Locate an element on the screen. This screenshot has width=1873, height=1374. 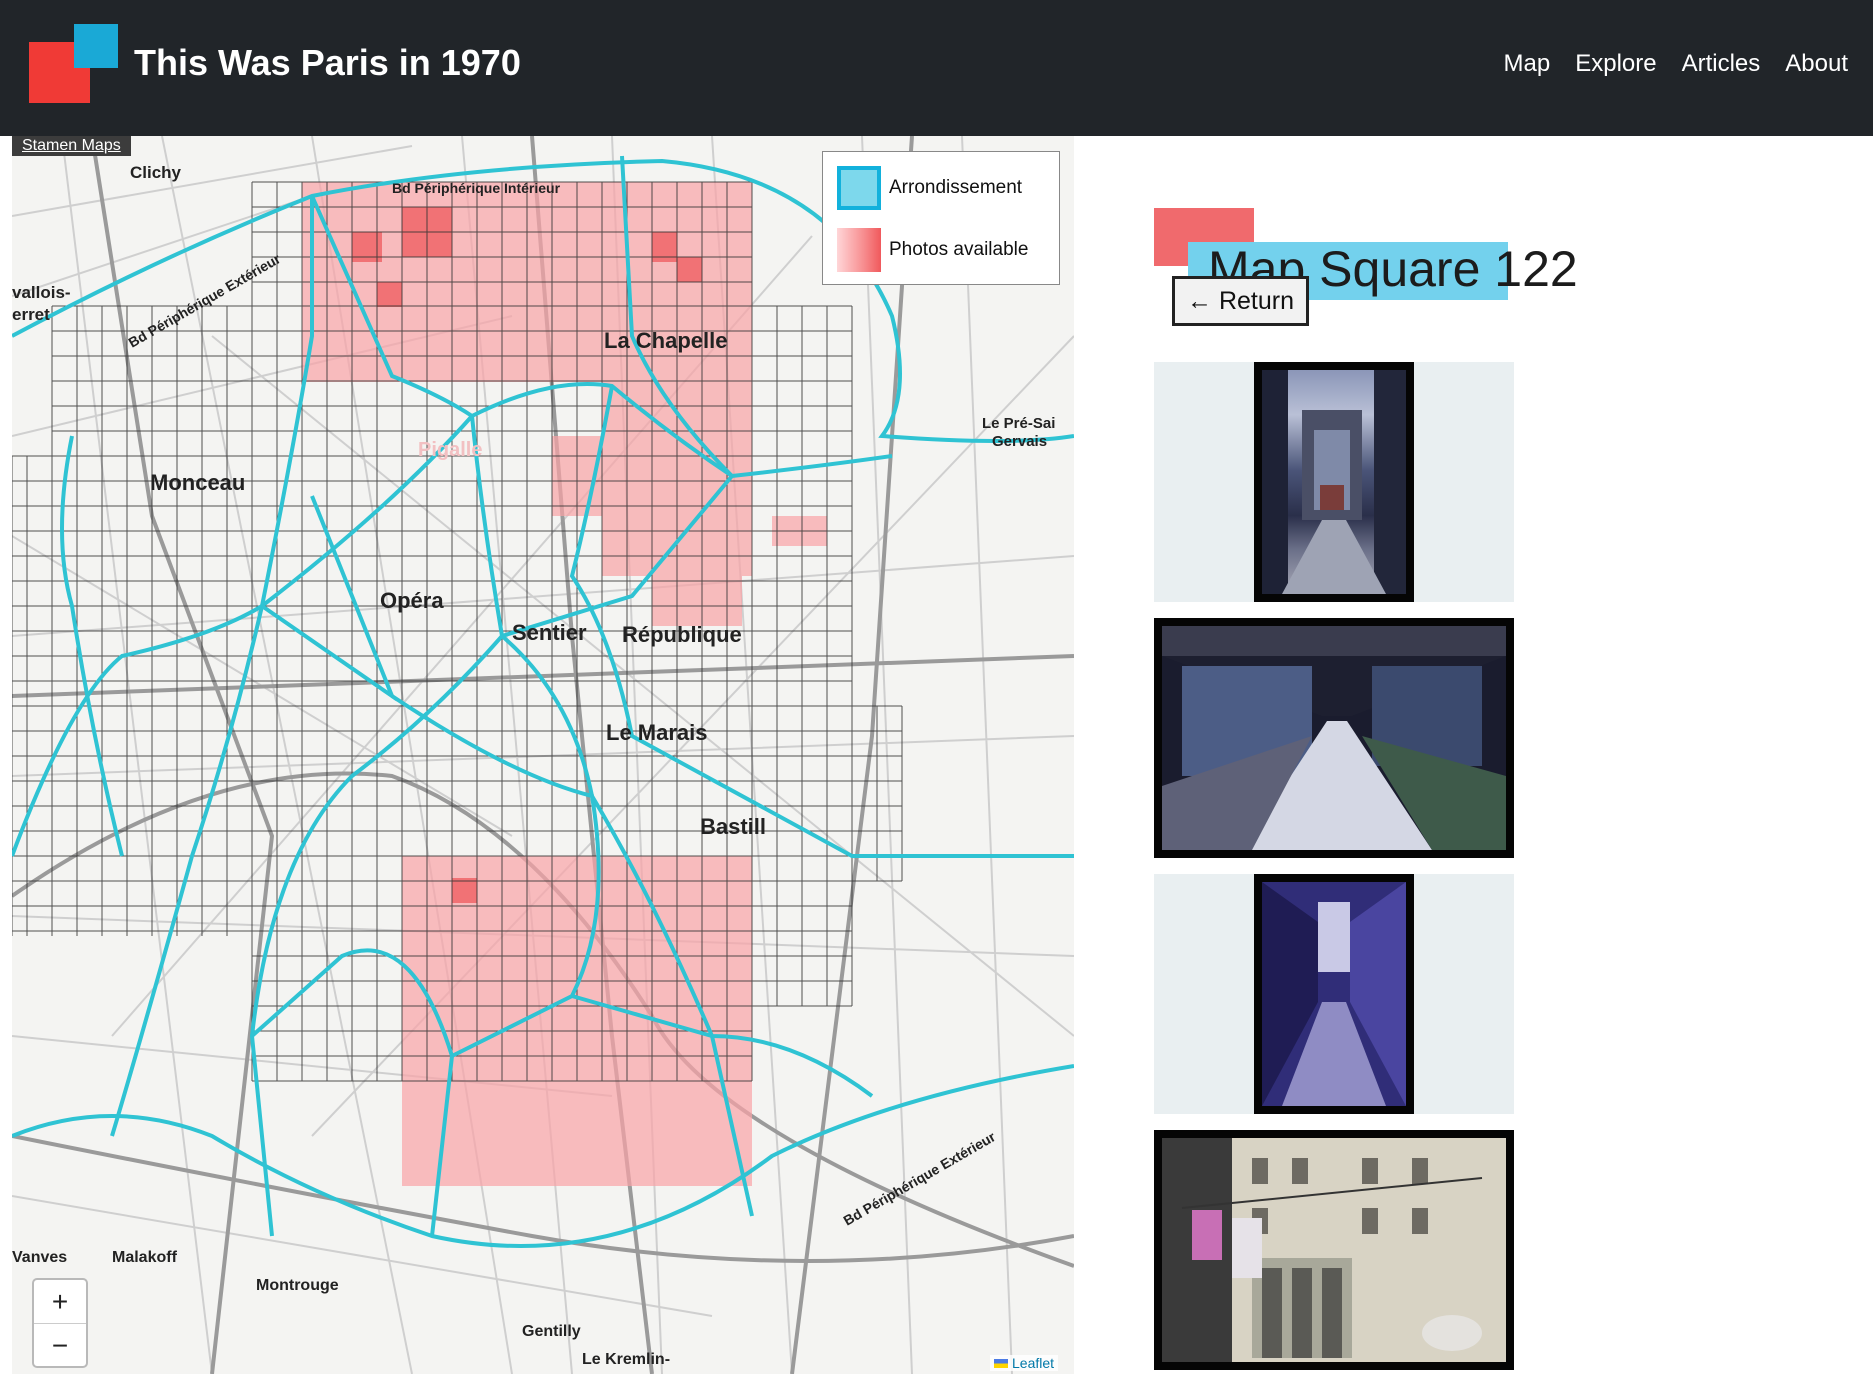
label-la-chapelle: La Chapelle is located at coordinates (665, 340).